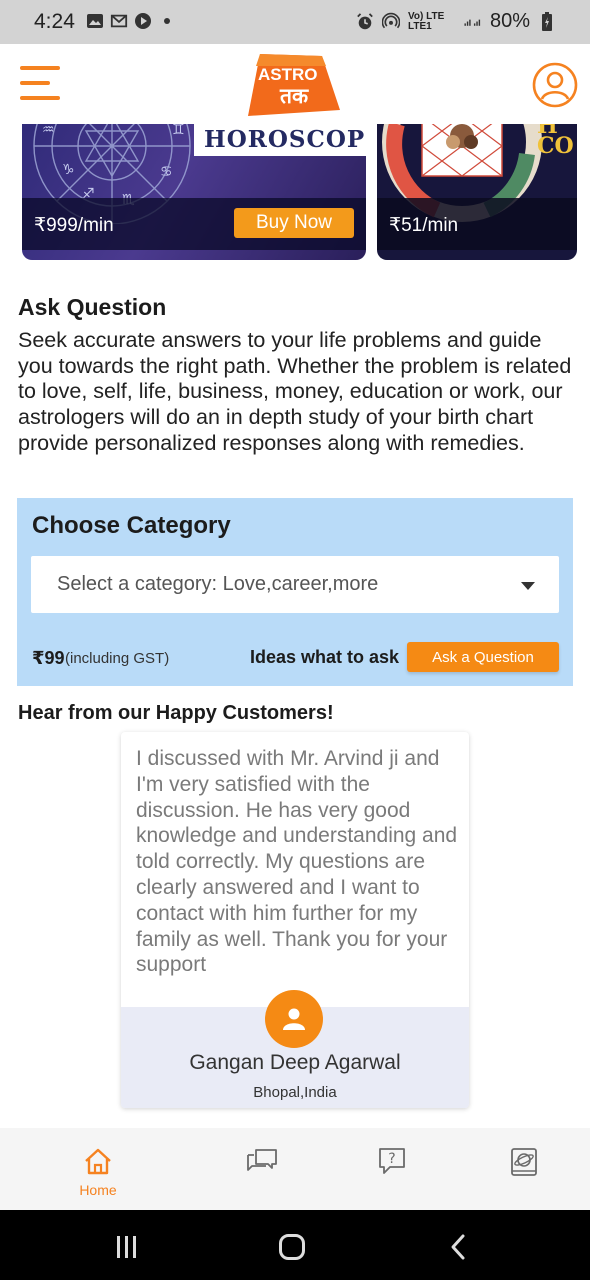  I want to click on planet-book-icon, so click(524, 1162).